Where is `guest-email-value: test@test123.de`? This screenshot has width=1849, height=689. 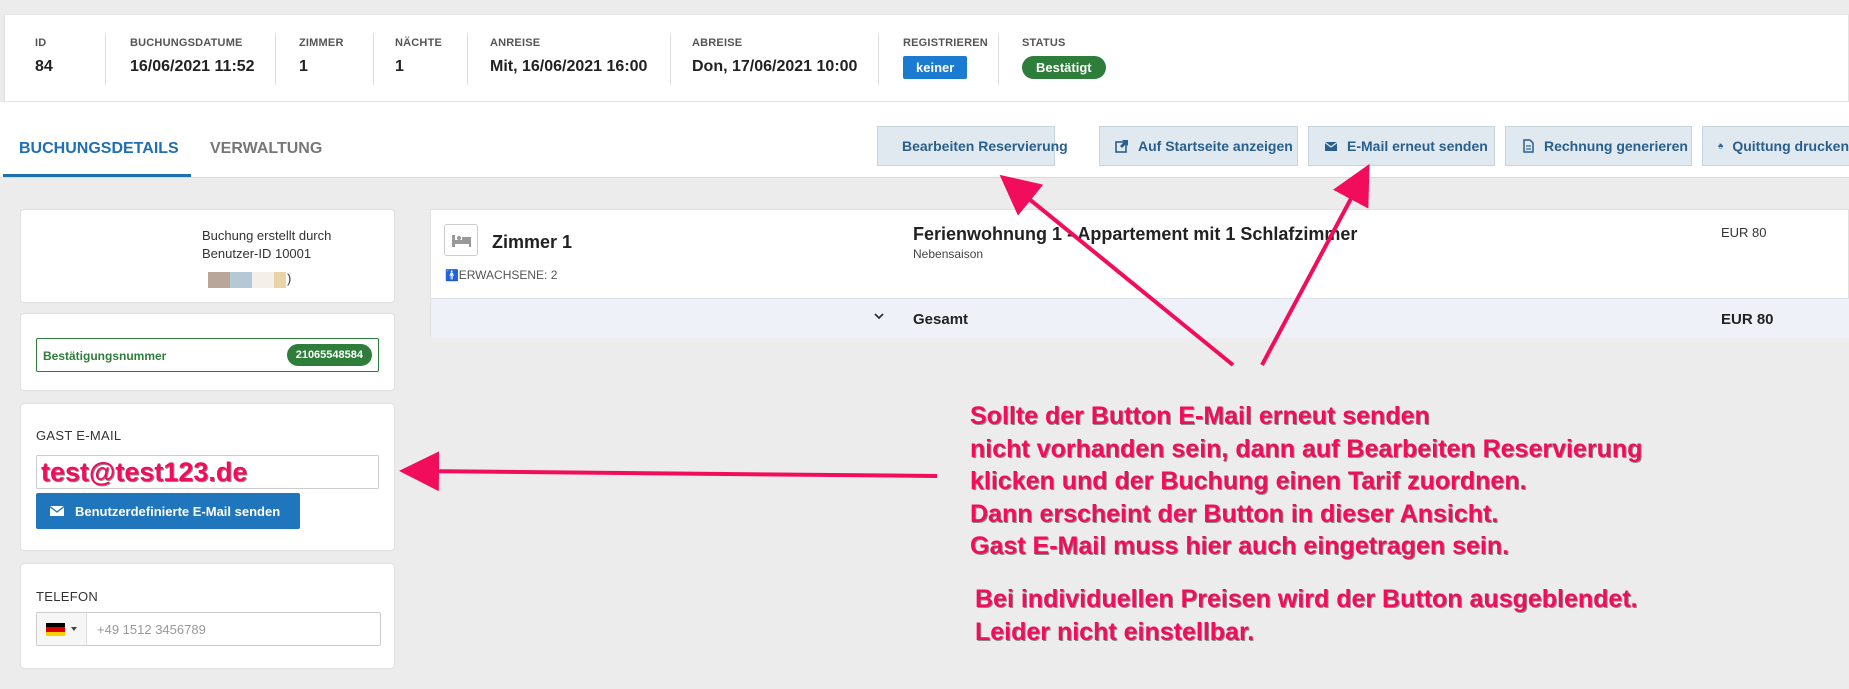
guest-email-value: test@test123.de is located at coordinates (144, 472).